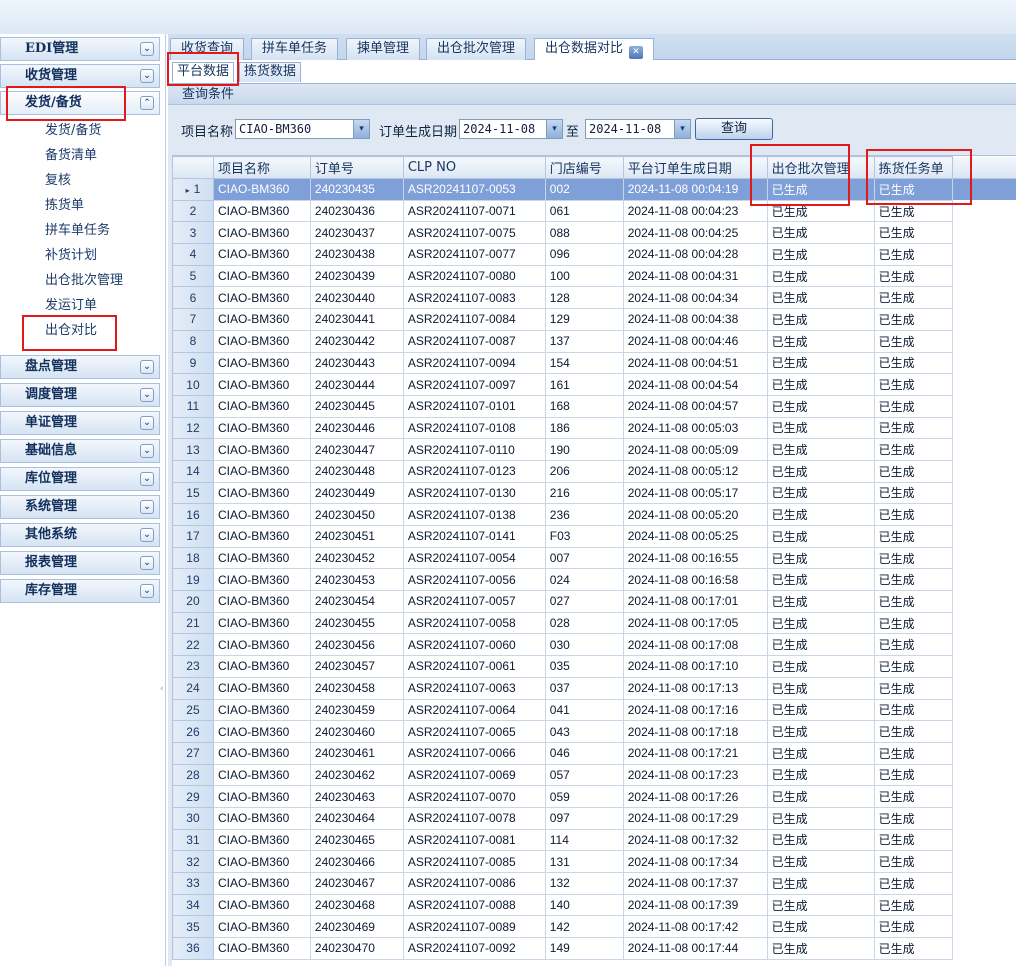 This screenshot has width=1016, height=966. What do you see at coordinates (695, 796) in the screenshot?
I see `grid-cell-created-date: 2024-11-08 00:17:26` at bounding box center [695, 796].